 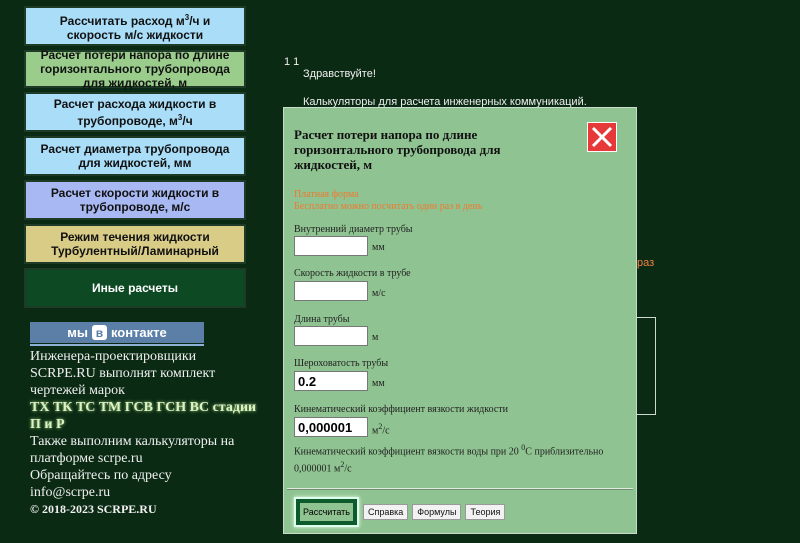 I want to click on paid-notice-line: Платная форма, so click(x=326, y=194).